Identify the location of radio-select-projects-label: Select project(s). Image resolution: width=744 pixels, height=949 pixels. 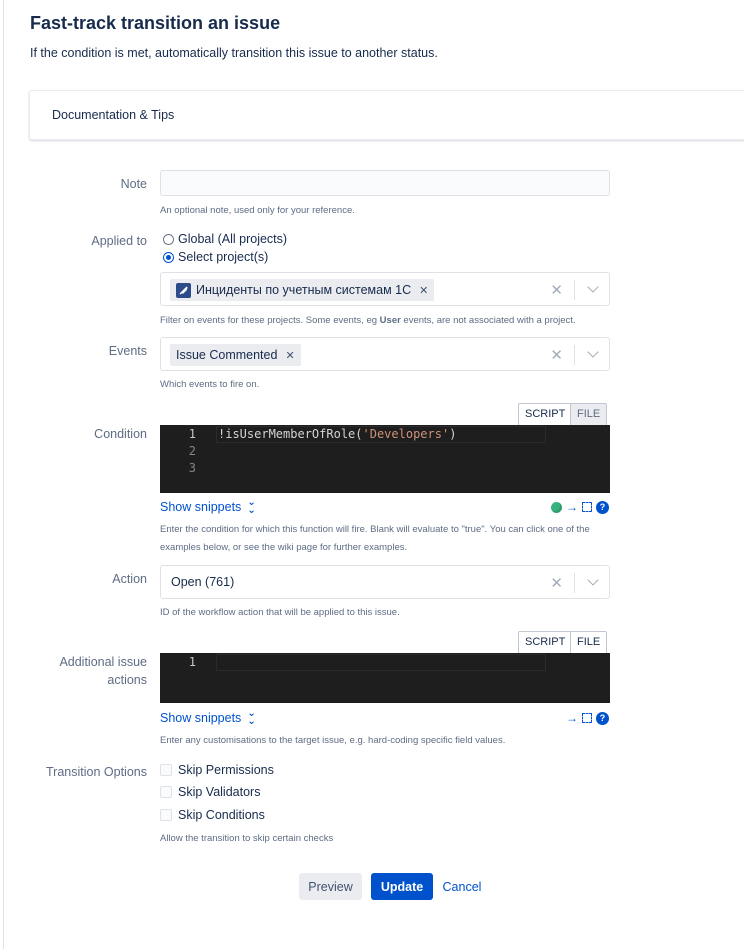
(223, 257).